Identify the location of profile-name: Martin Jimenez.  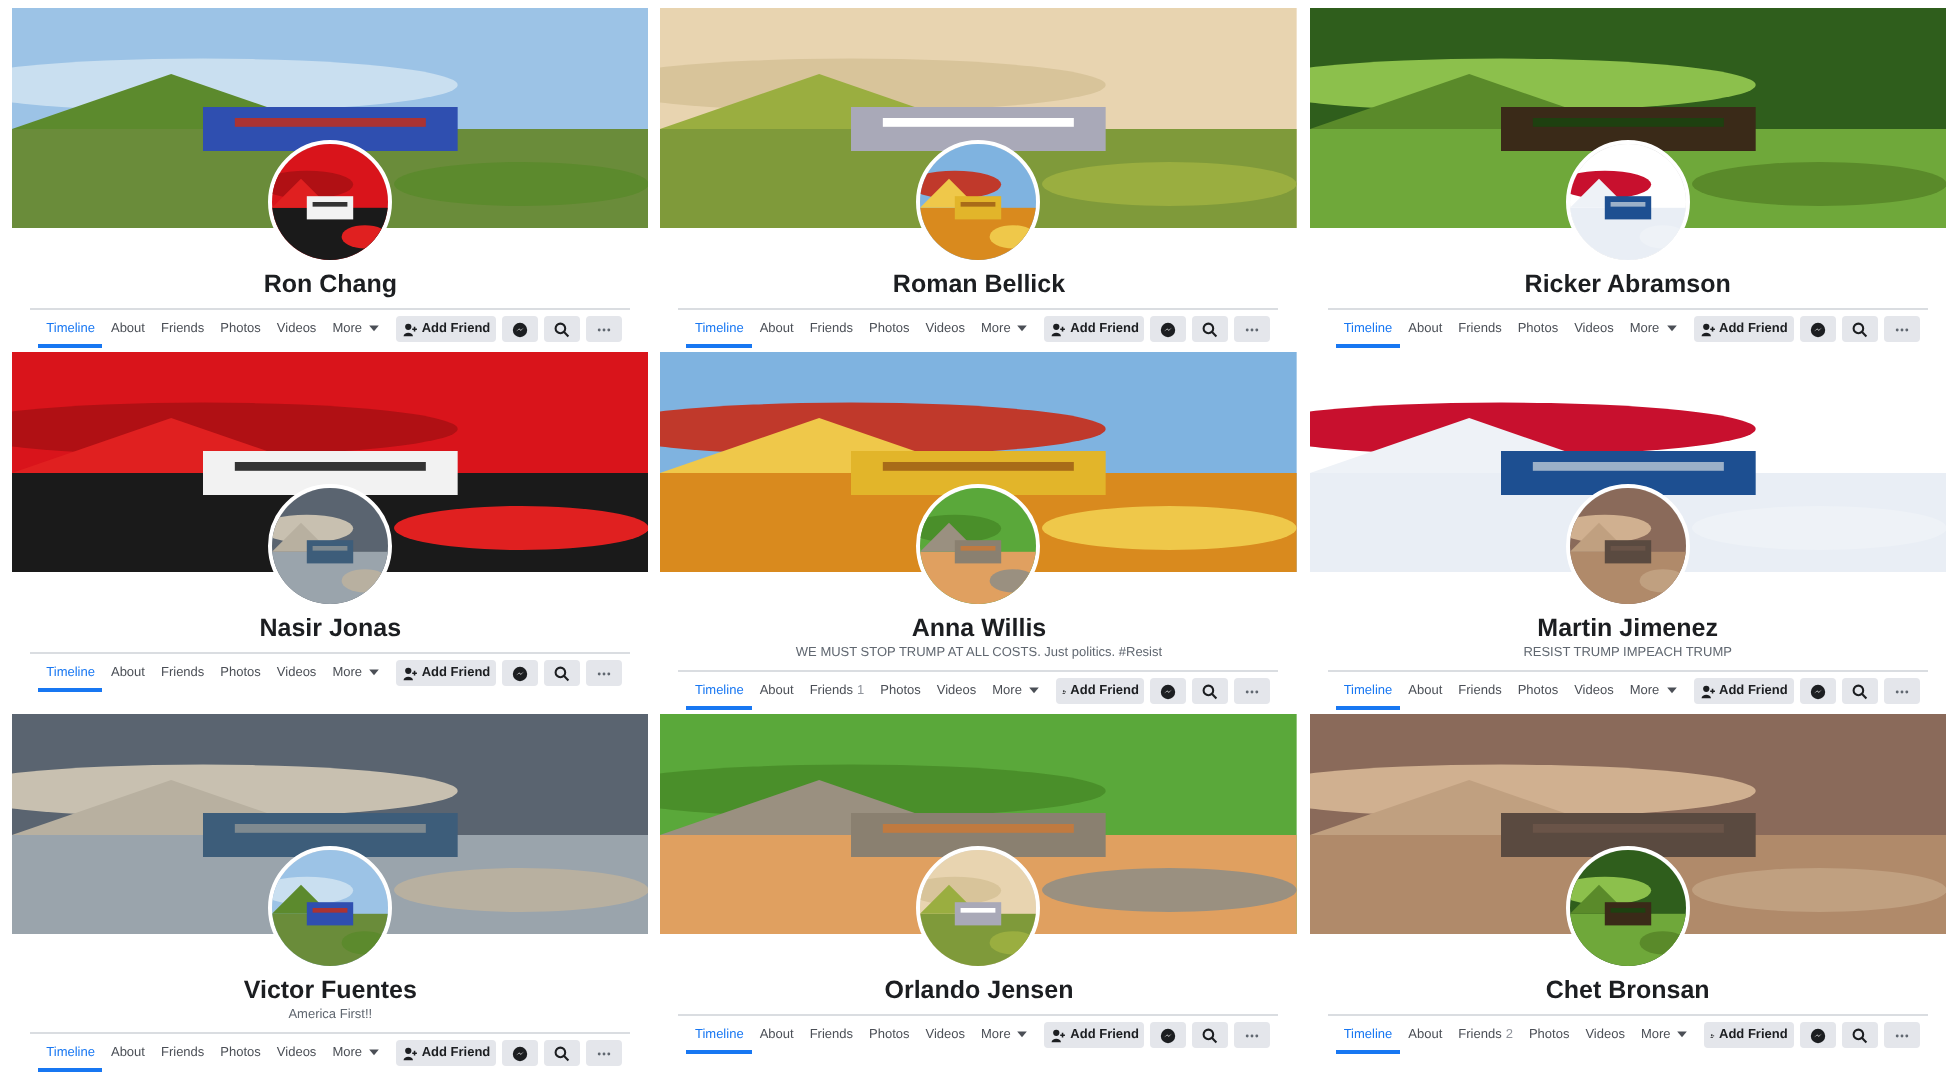
(1627, 628).